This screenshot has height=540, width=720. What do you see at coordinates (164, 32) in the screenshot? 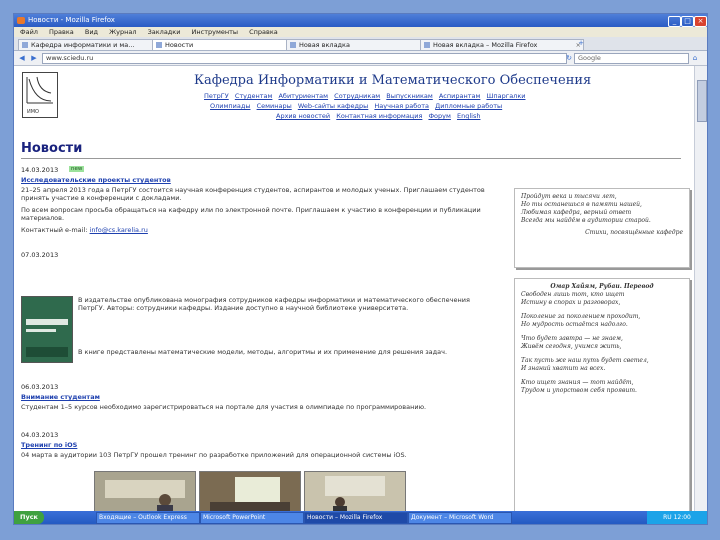
I see `menu-bookmarks: Закладки` at bounding box center [164, 32].